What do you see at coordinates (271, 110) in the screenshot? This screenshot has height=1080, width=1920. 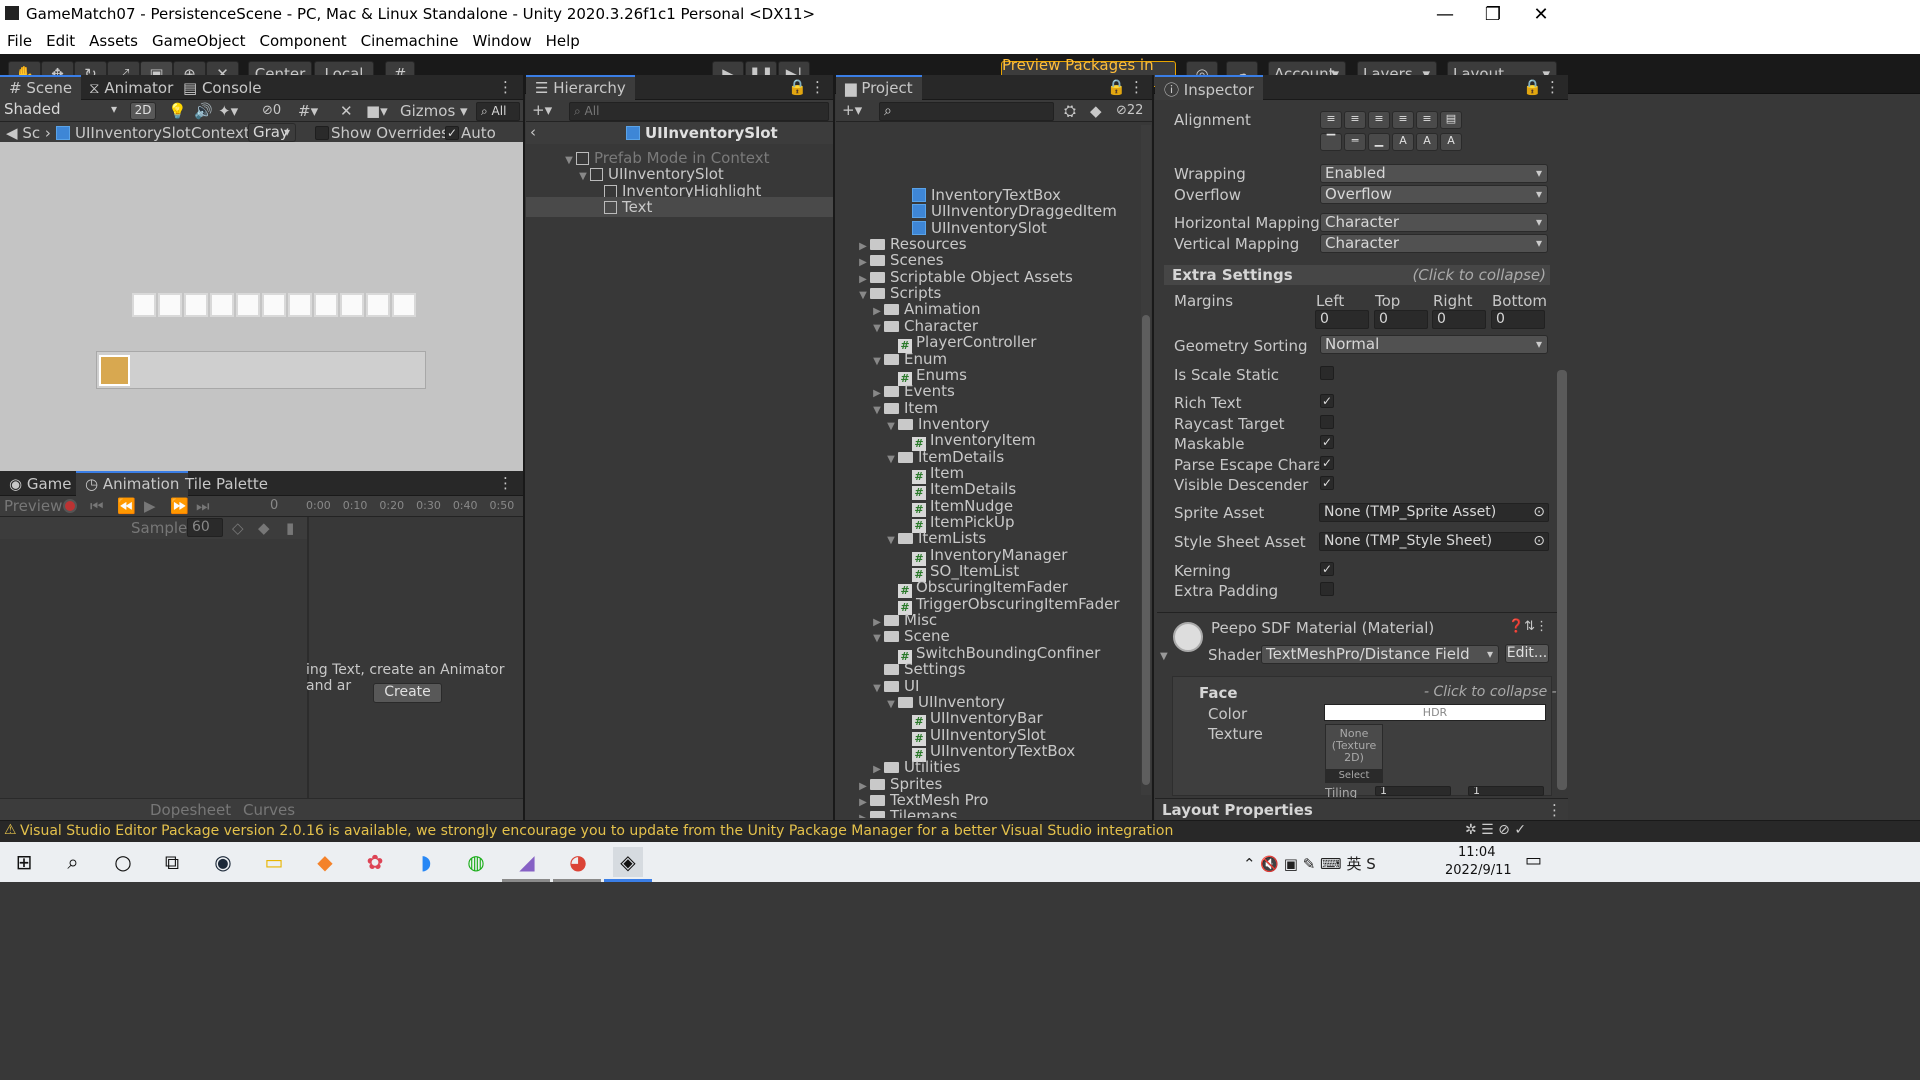 I see `hidden-objects-icon: ⊘0` at bounding box center [271, 110].